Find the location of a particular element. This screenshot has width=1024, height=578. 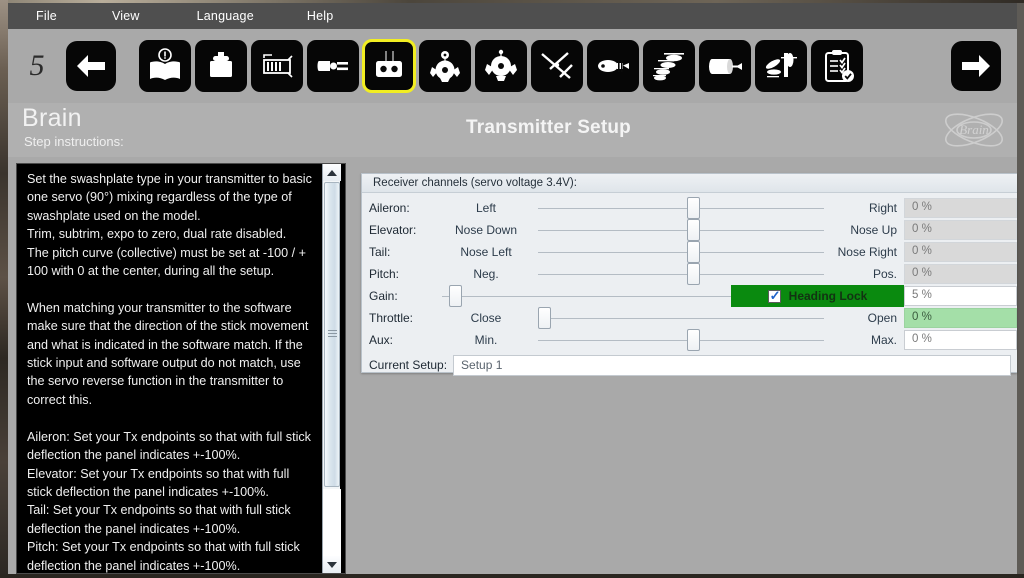

chevron-up-icon is located at coordinates (332, 172).